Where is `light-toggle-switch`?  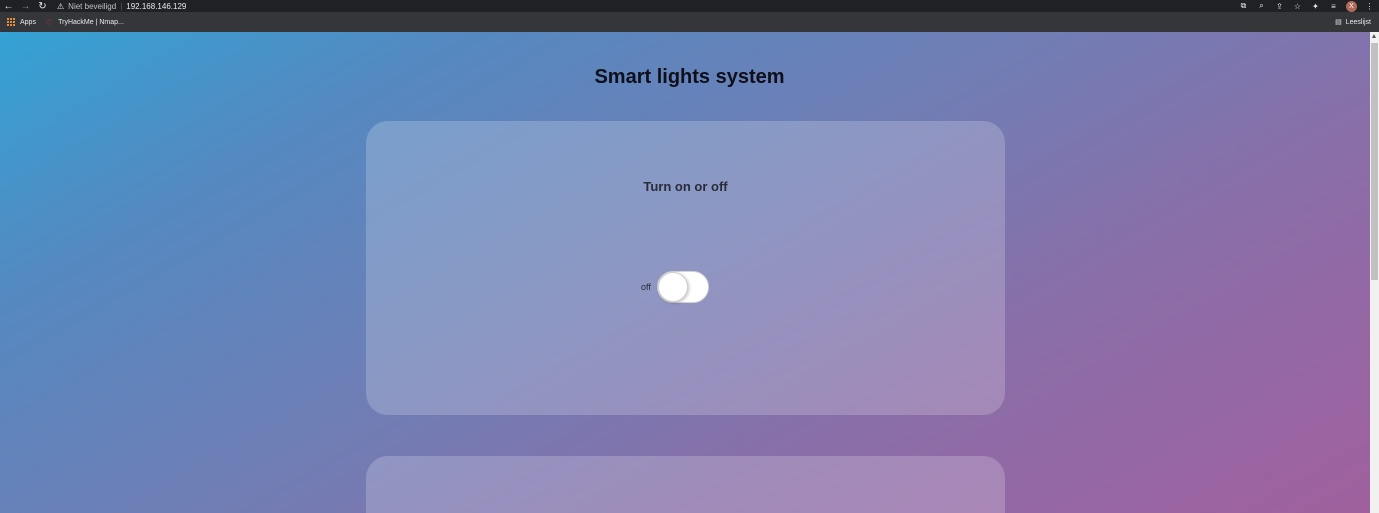 light-toggle-switch is located at coordinates (682, 287).